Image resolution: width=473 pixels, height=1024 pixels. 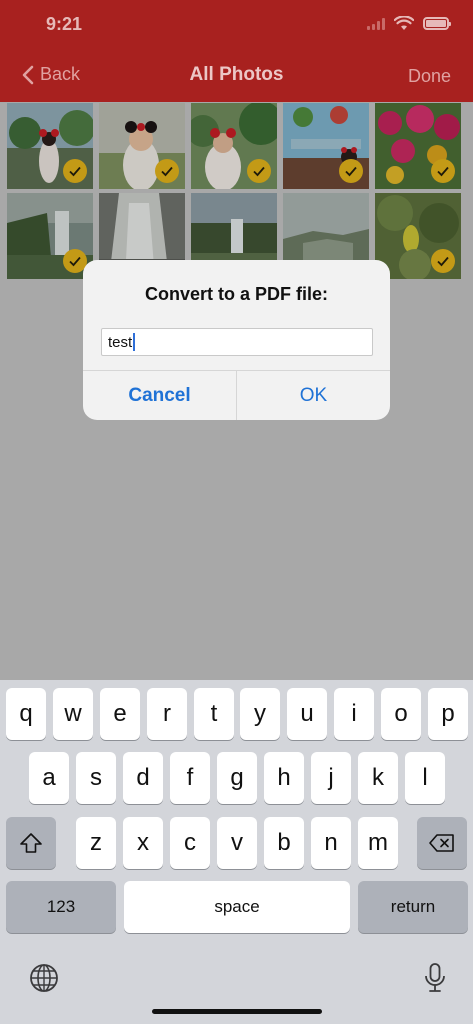 I want to click on key-v: v, so click(x=237, y=843).